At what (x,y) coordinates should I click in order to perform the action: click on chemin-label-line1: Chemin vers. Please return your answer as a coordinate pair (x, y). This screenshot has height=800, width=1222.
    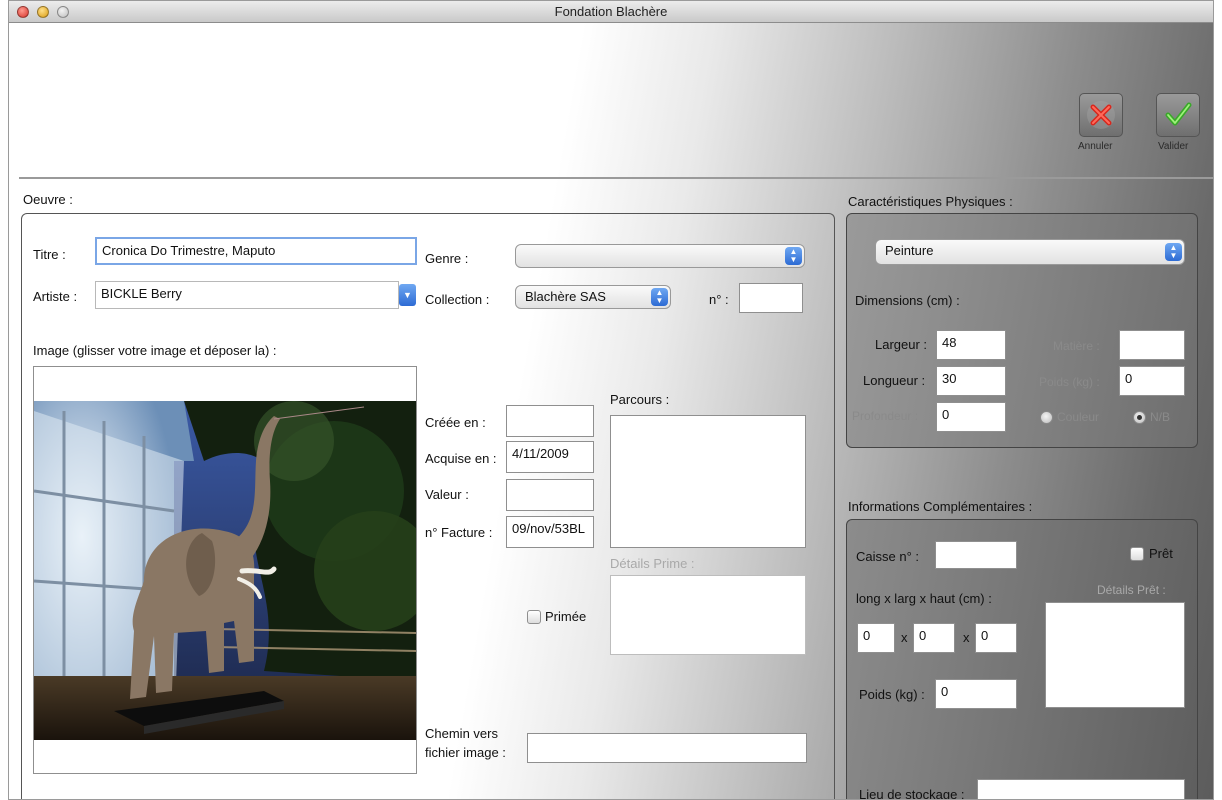
    Looking at the image, I should click on (461, 733).